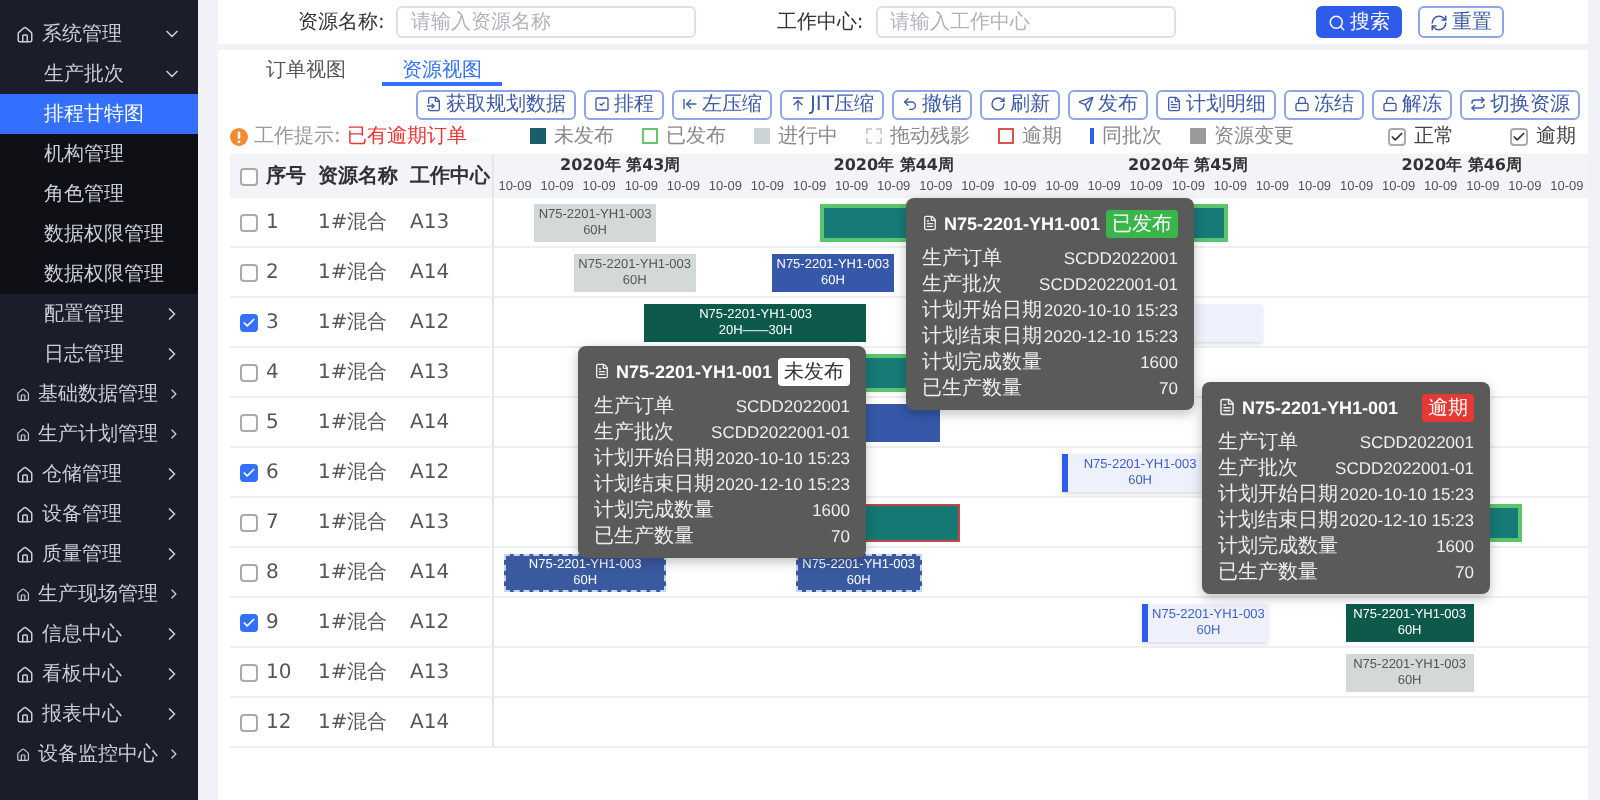 The height and width of the screenshot is (800, 1600). What do you see at coordinates (1254, 136) in the screenshot?
I see `legend-label: 资源变更` at bounding box center [1254, 136].